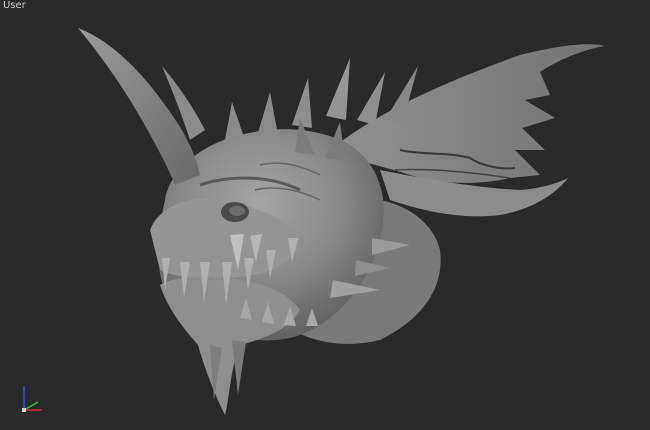 The height and width of the screenshot is (430, 650). I want to click on axis-gizmo, so click(32, 399).